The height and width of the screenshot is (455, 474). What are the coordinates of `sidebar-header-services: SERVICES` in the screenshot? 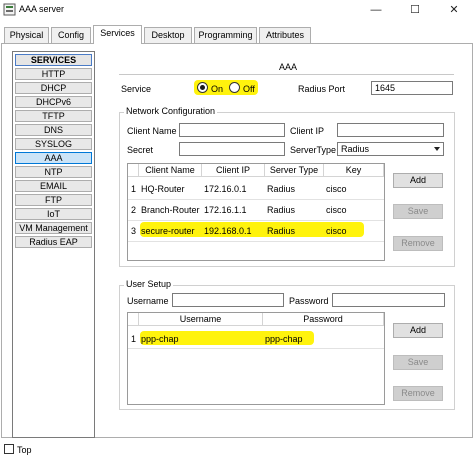 It's located at (53, 60).